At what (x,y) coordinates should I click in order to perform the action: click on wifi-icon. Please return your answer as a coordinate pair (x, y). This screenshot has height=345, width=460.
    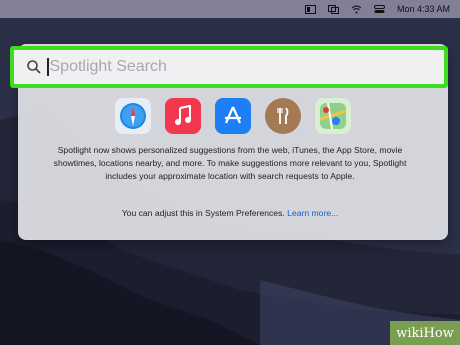
    Looking at the image, I should click on (356, 9).